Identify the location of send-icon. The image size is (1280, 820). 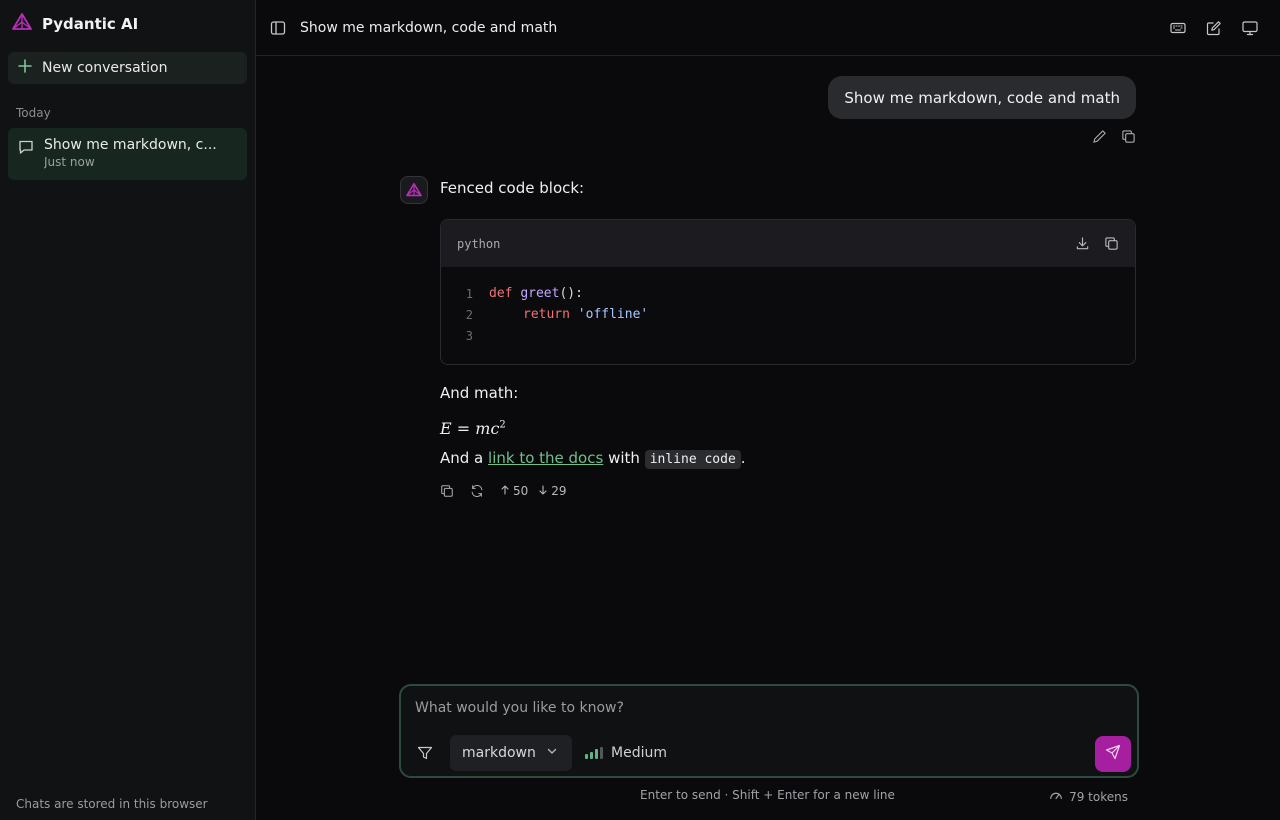
(1113, 754).